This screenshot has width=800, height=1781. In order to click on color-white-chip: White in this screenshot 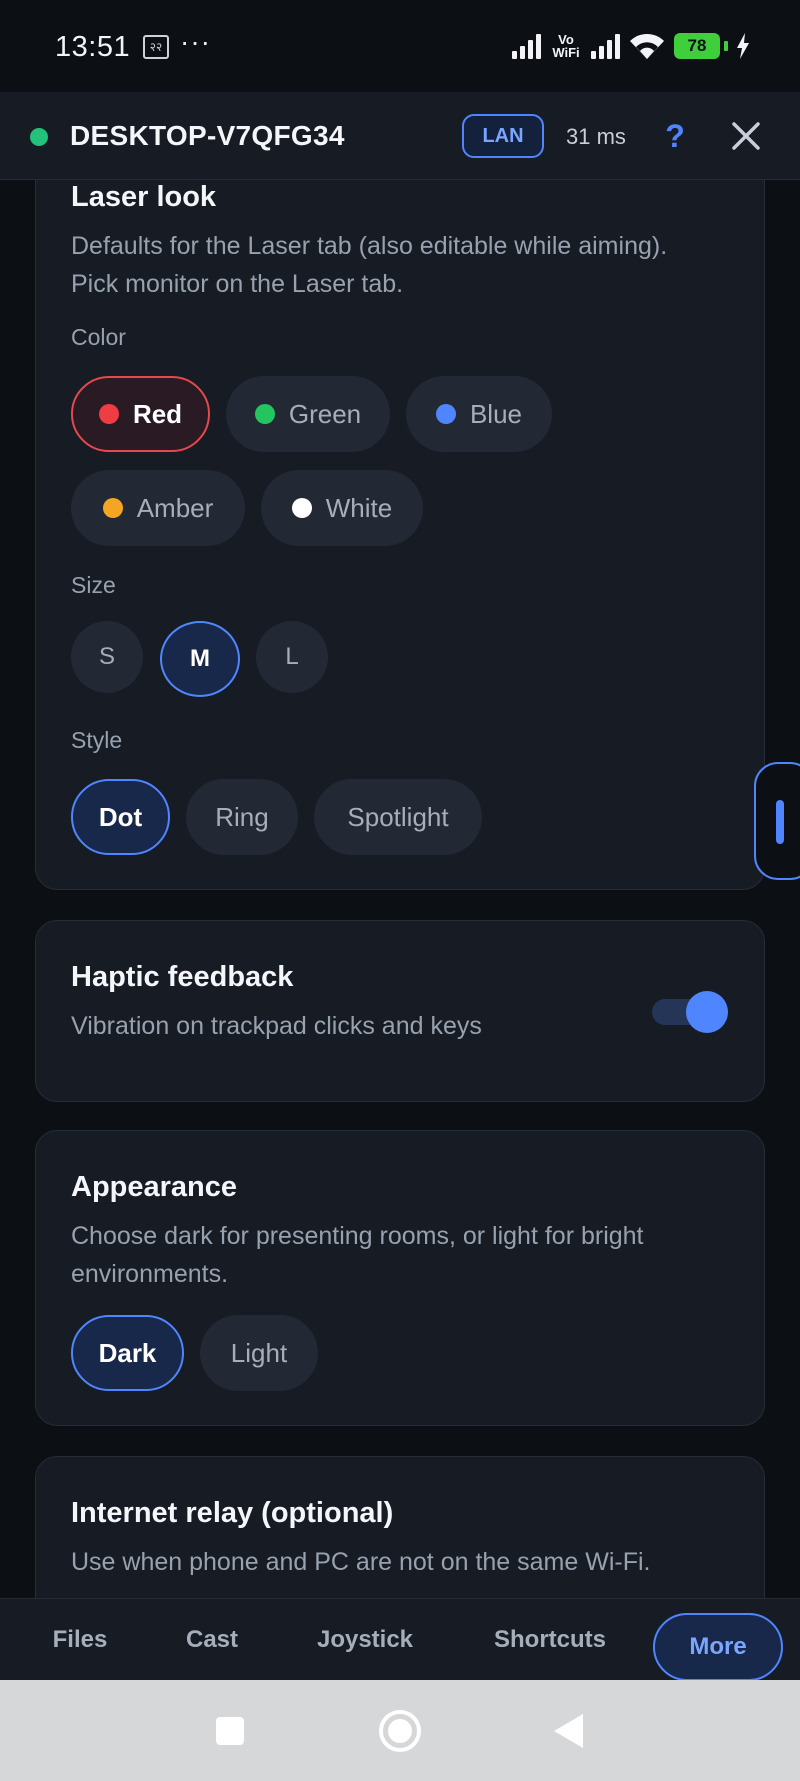, I will do `click(342, 508)`.